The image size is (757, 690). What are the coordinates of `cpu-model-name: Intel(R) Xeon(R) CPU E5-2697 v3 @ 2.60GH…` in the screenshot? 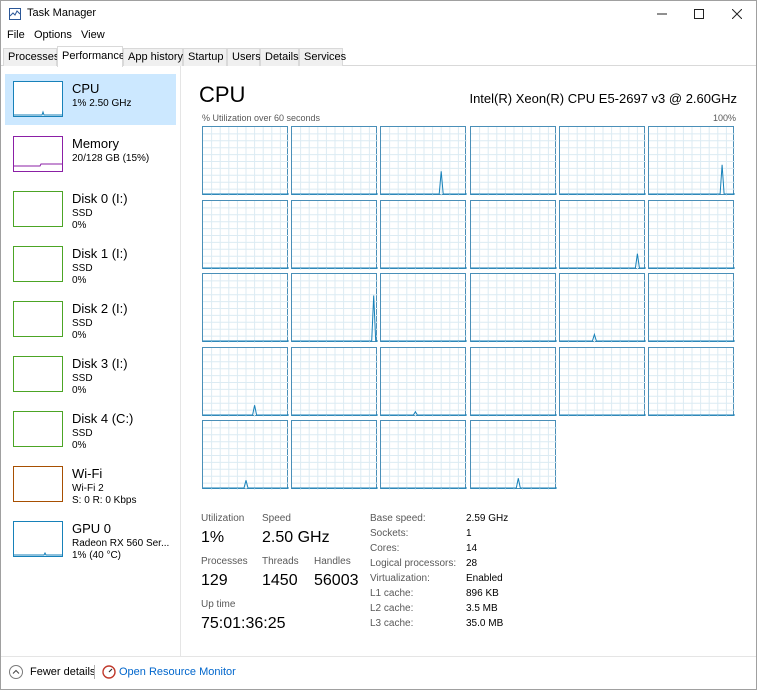 It's located at (603, 98).